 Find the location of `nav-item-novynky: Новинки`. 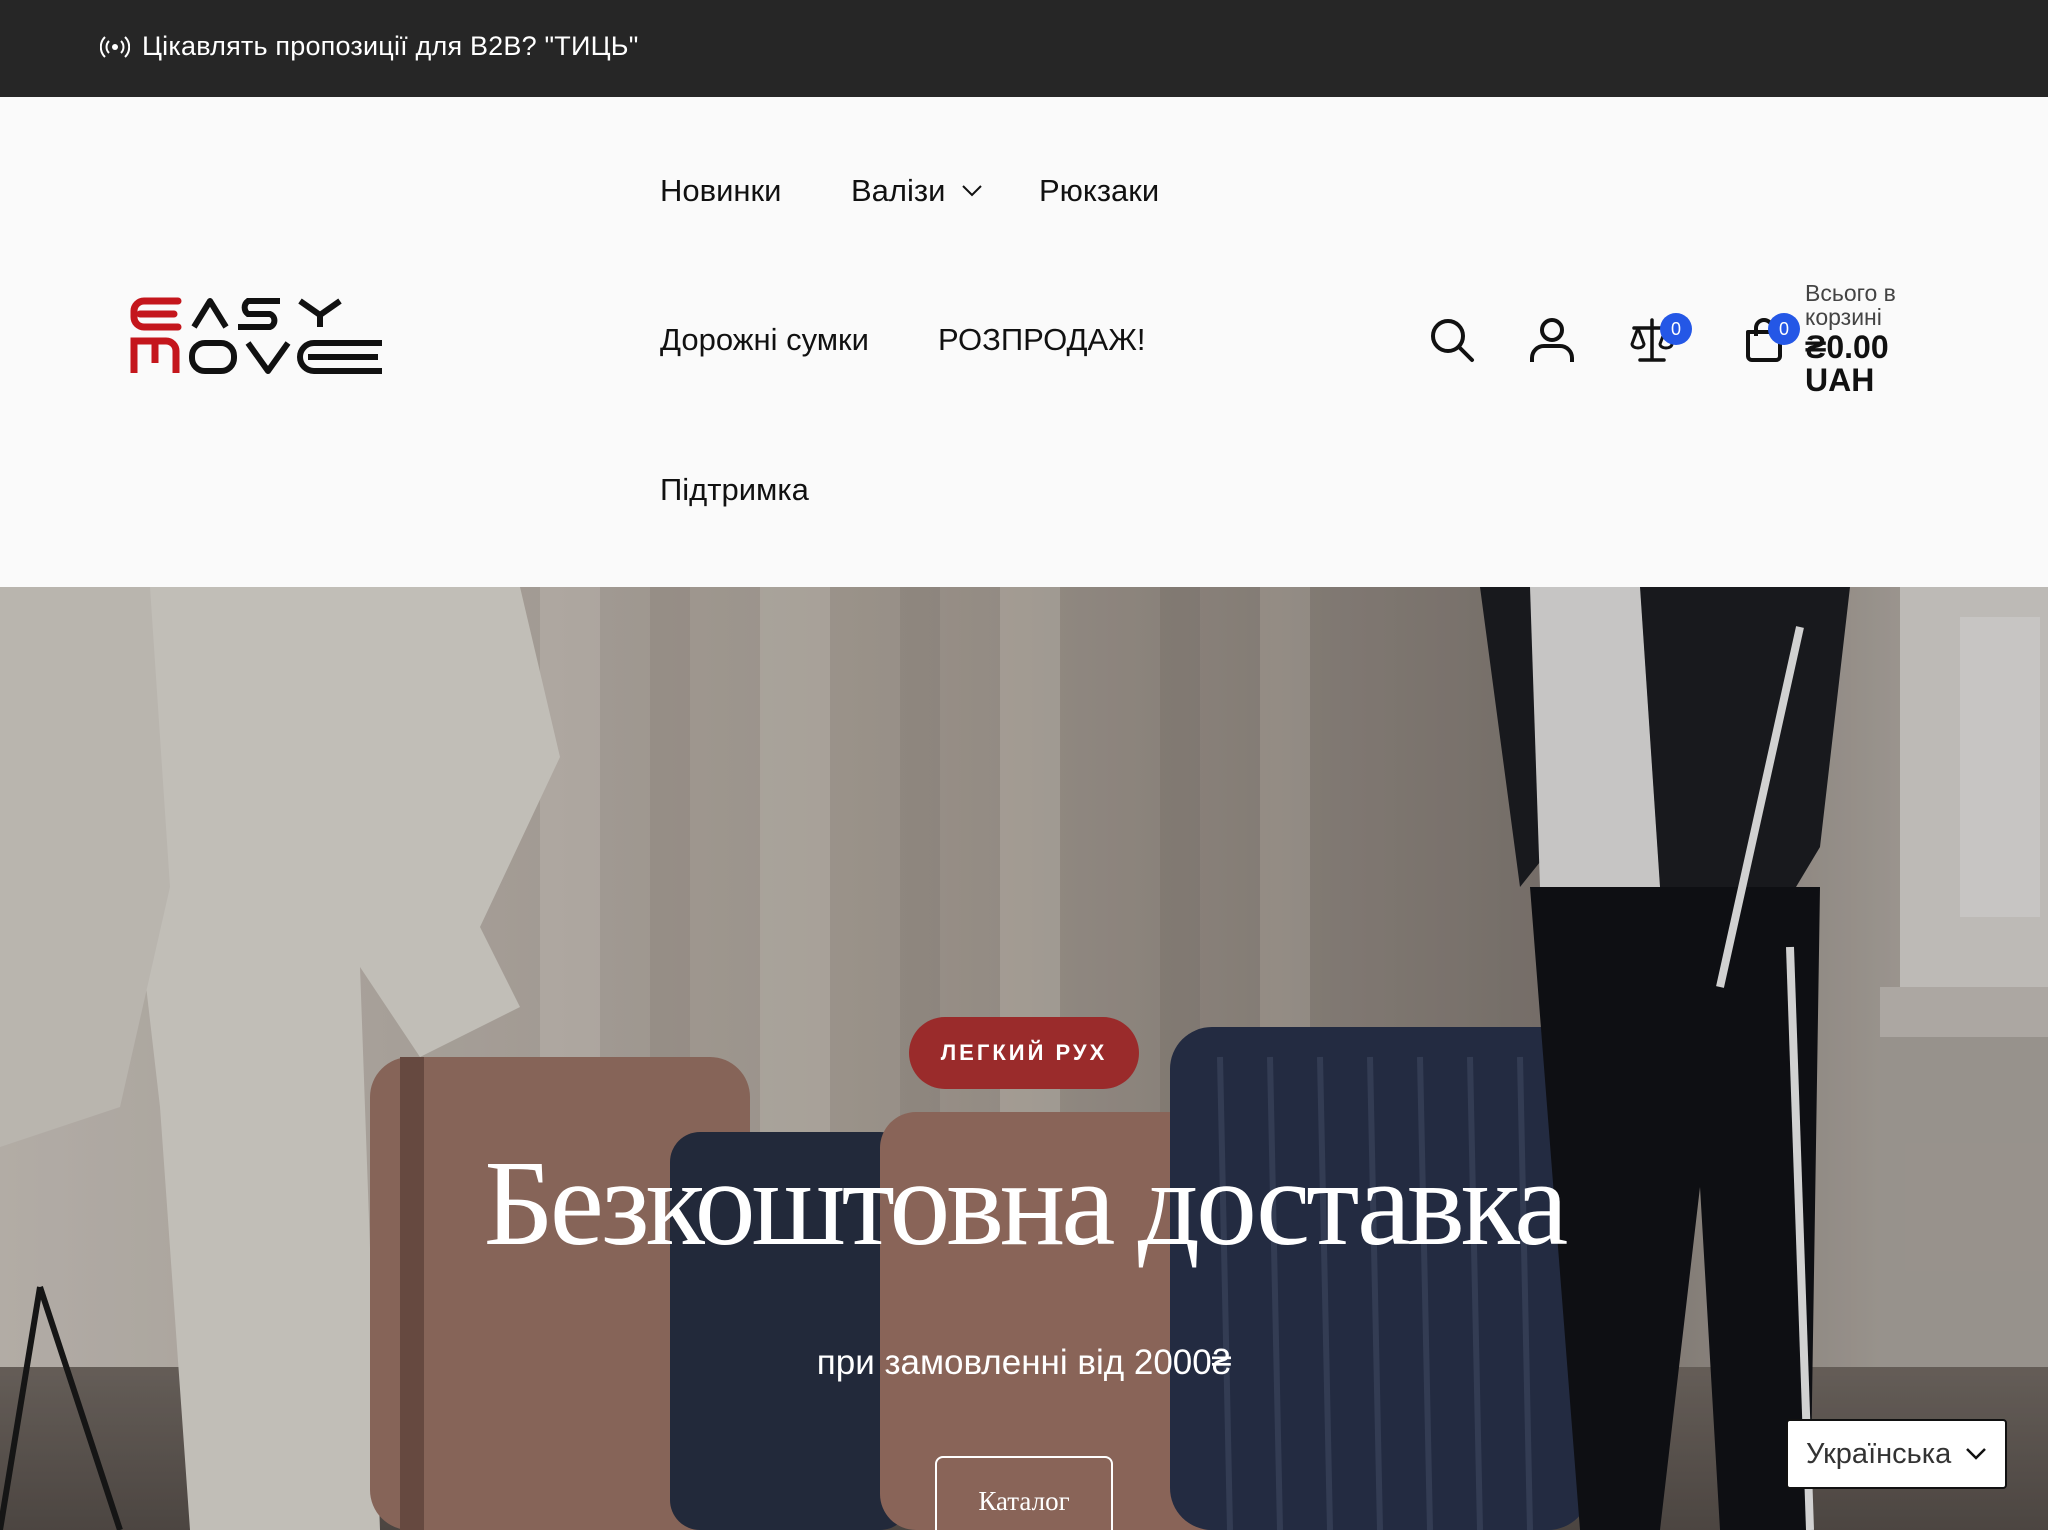

nav-item-novynky: Новинки is located at coordinates (720, 191).